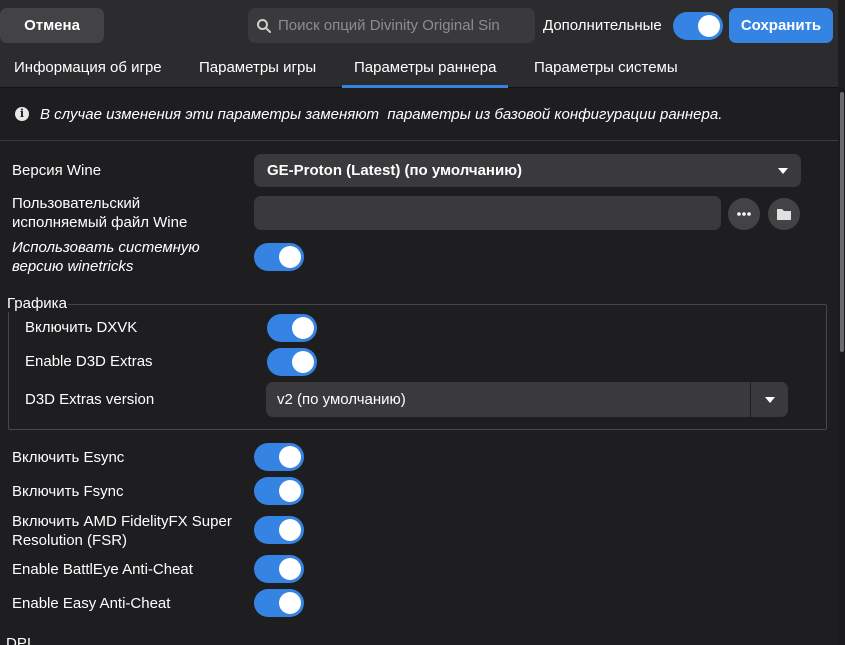 This screenshot has height=645, width=845. I want to click on dpi-section-title: DPI, so click(19, 640).